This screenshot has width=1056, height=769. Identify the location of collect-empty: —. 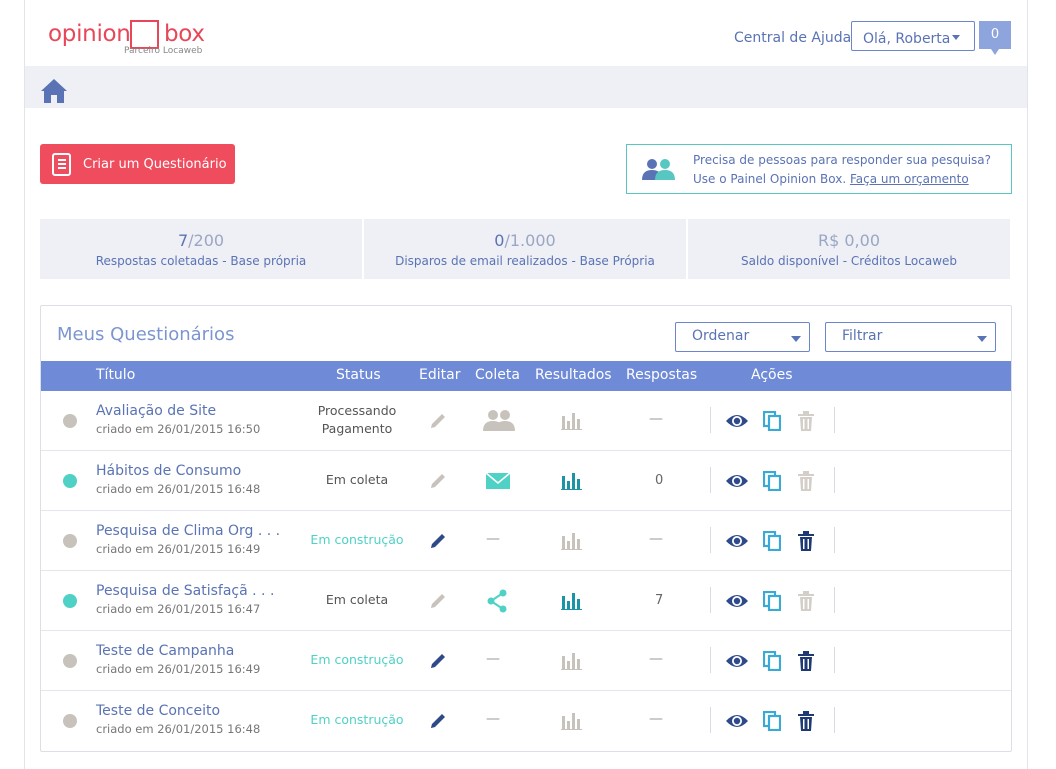
(493, 659).